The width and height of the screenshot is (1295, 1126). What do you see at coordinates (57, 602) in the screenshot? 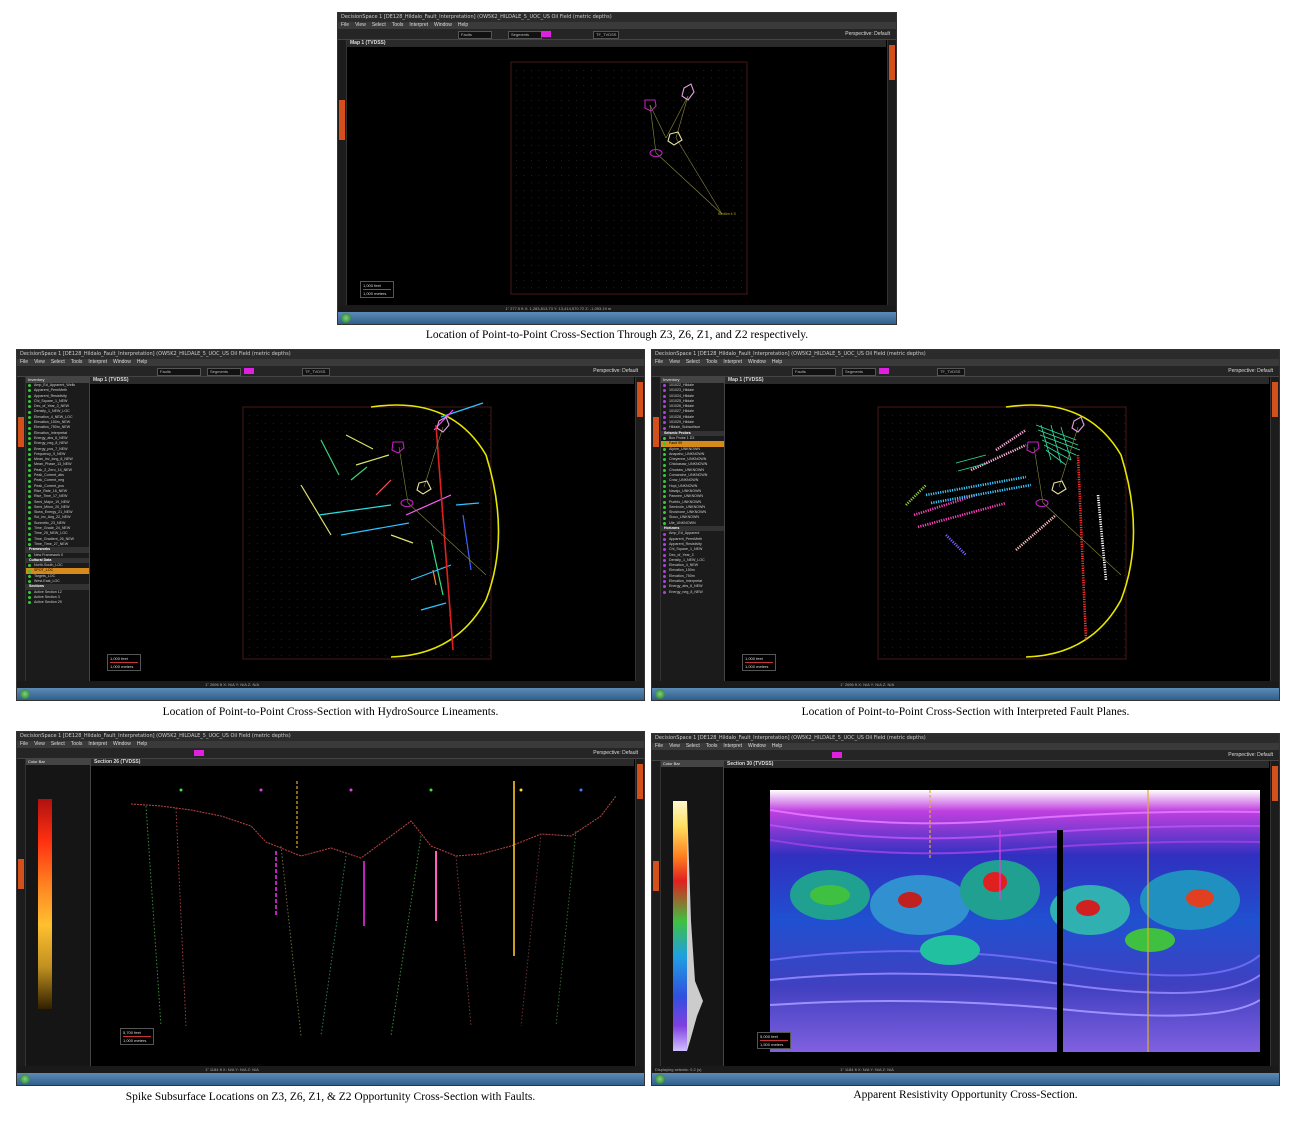
I see `inventory-item: Active Section 29` at bounding box center [57, 602].